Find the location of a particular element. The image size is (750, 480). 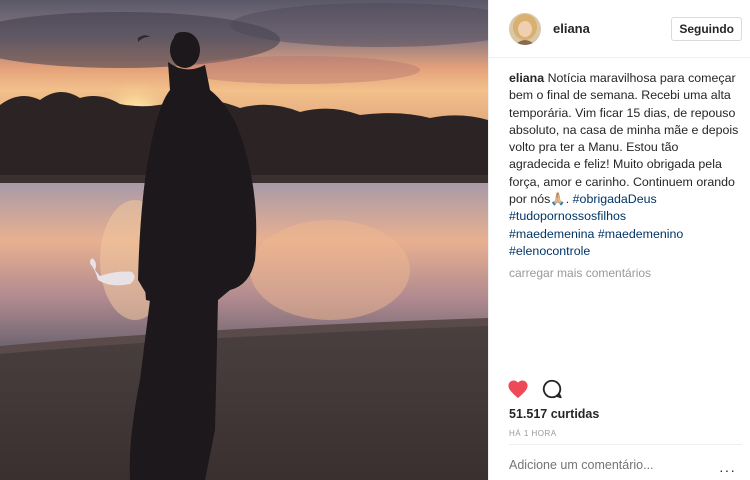

username: eliana is located at coordinates (612, 28).